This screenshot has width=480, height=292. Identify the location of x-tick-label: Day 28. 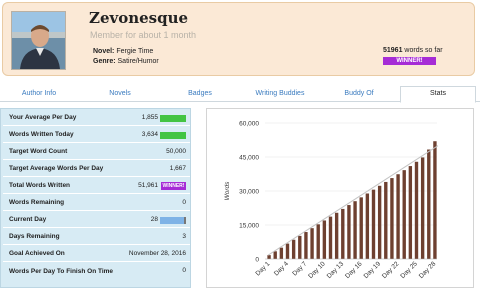
(428, 270).